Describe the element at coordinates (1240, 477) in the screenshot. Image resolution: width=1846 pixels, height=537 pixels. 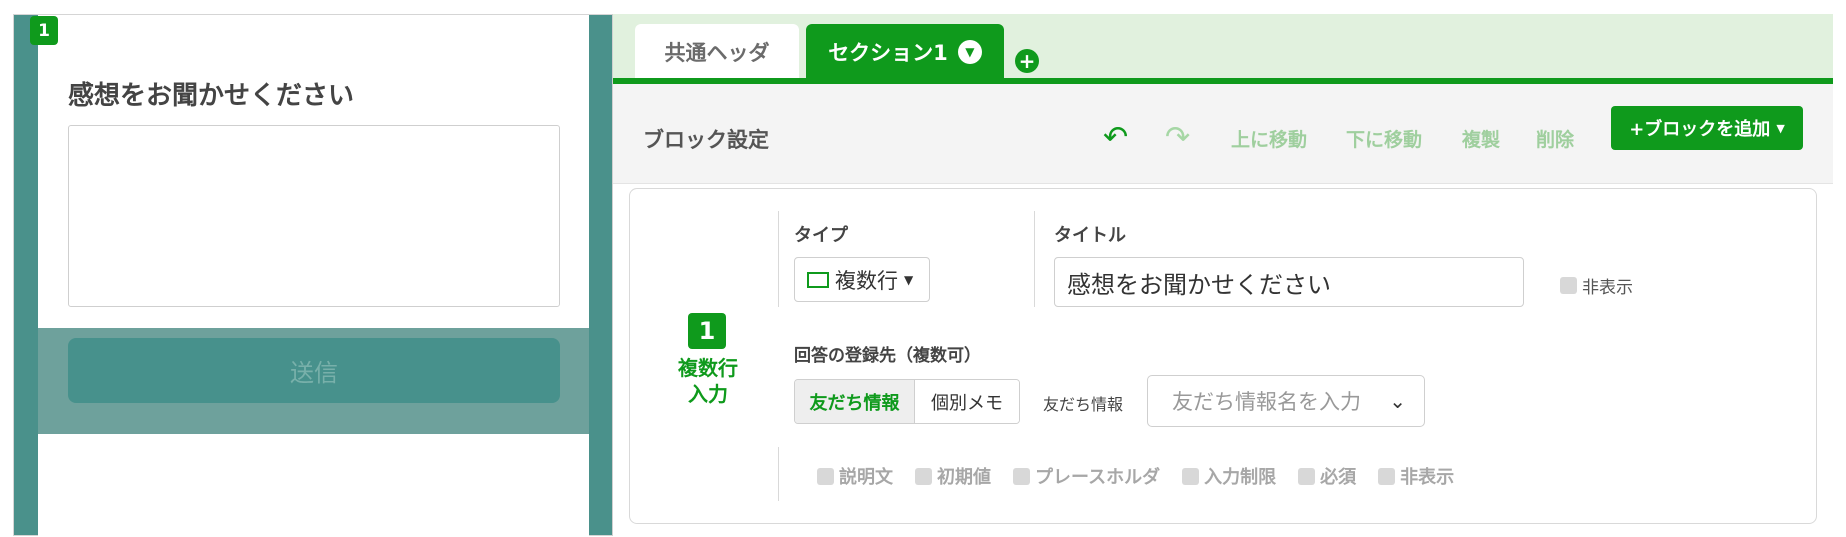
I see `option-label: 入力制限` at that location.